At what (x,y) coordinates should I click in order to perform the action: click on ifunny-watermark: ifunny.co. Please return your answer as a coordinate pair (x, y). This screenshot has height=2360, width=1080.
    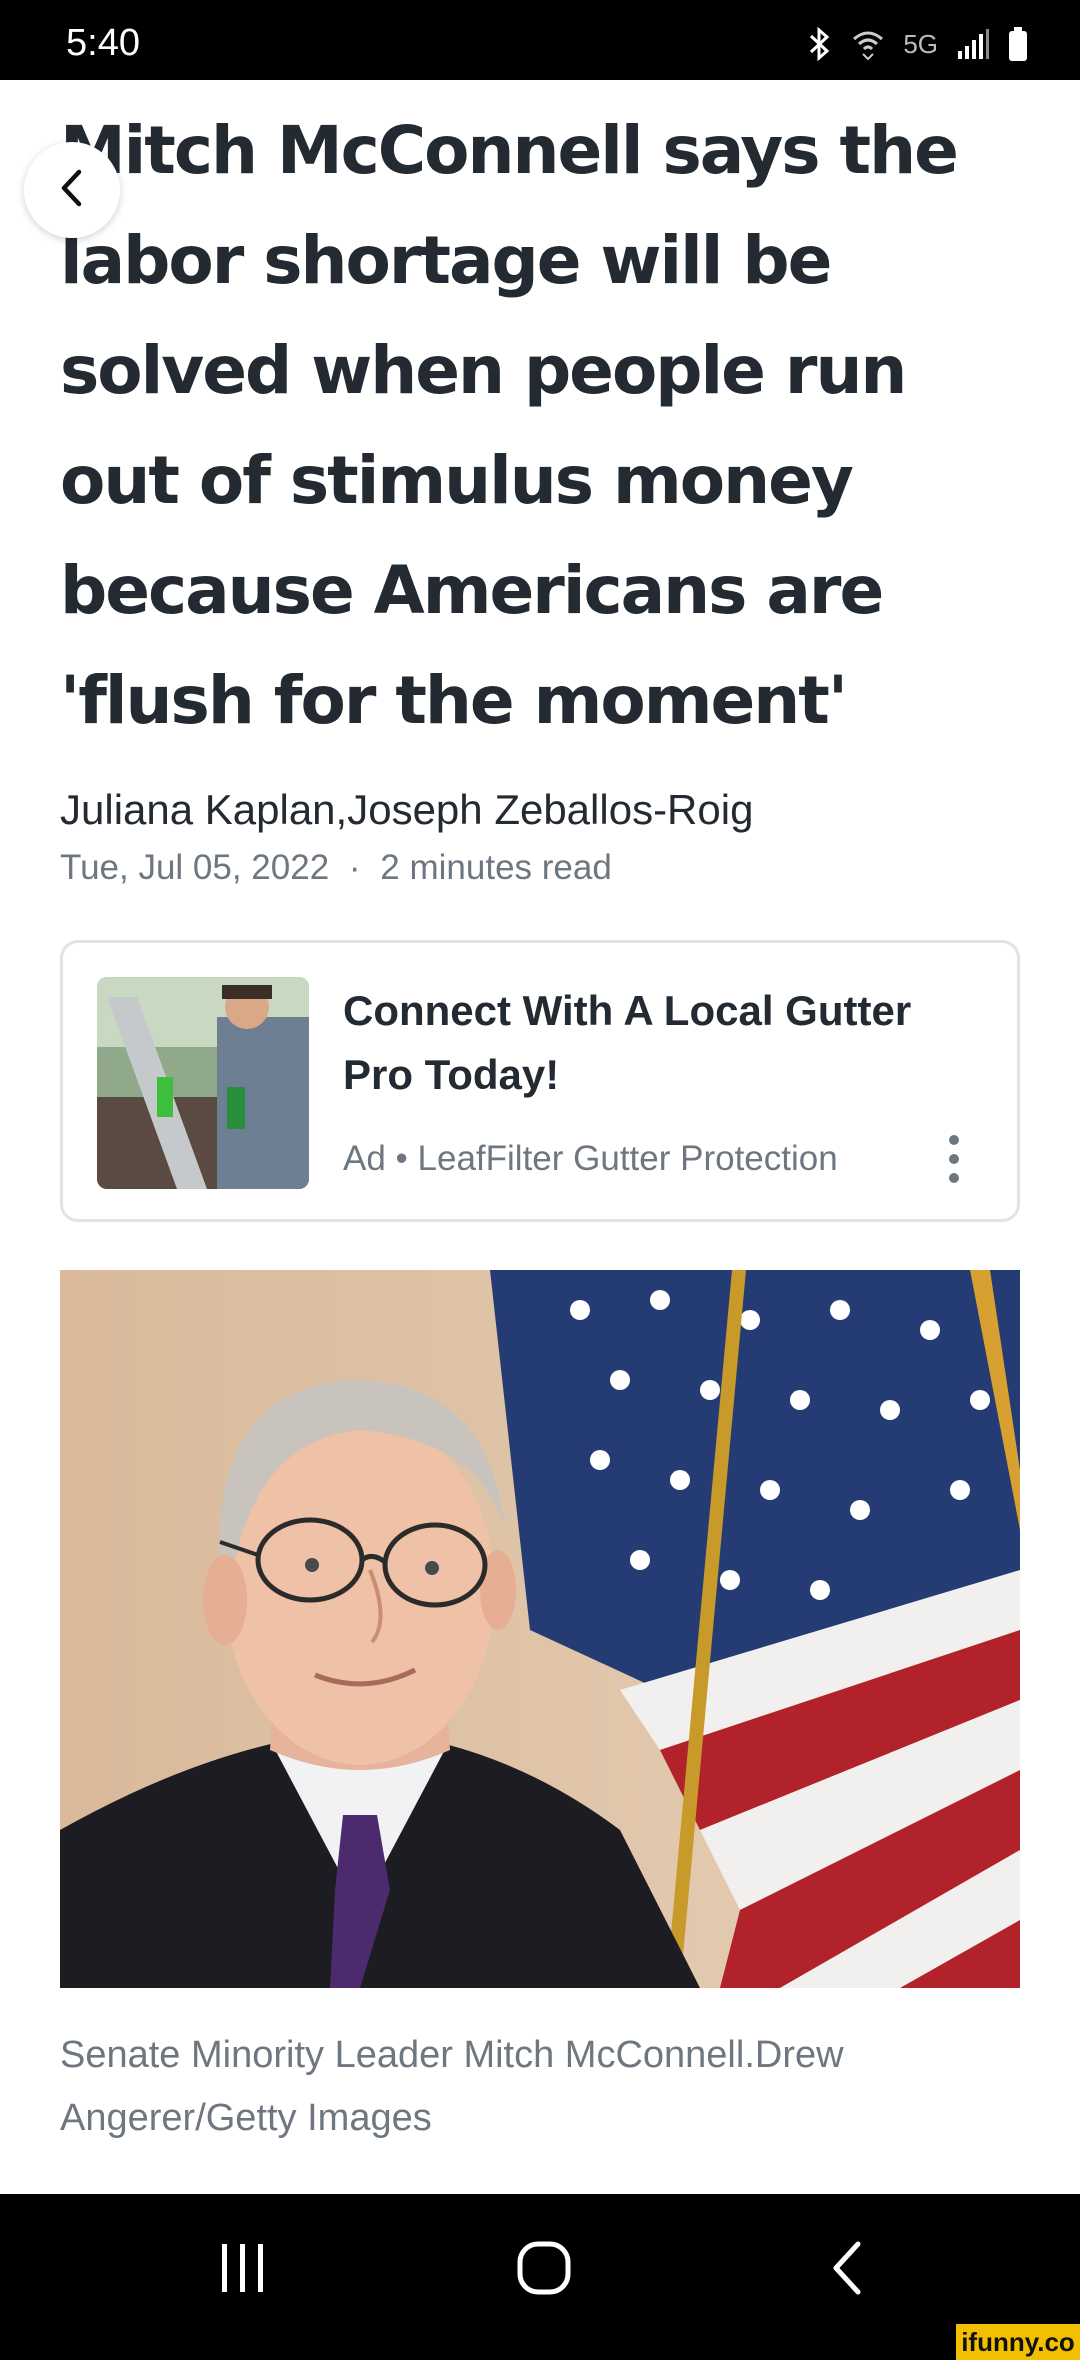
    Looking at the image, I should click on (1018, 2342).